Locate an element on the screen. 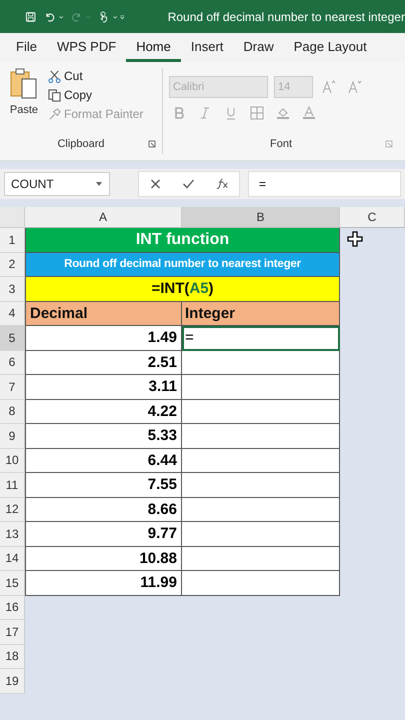 This screenshot has height=720, width=405. table-cell: 10.88 is located at coordinates (103, 558).